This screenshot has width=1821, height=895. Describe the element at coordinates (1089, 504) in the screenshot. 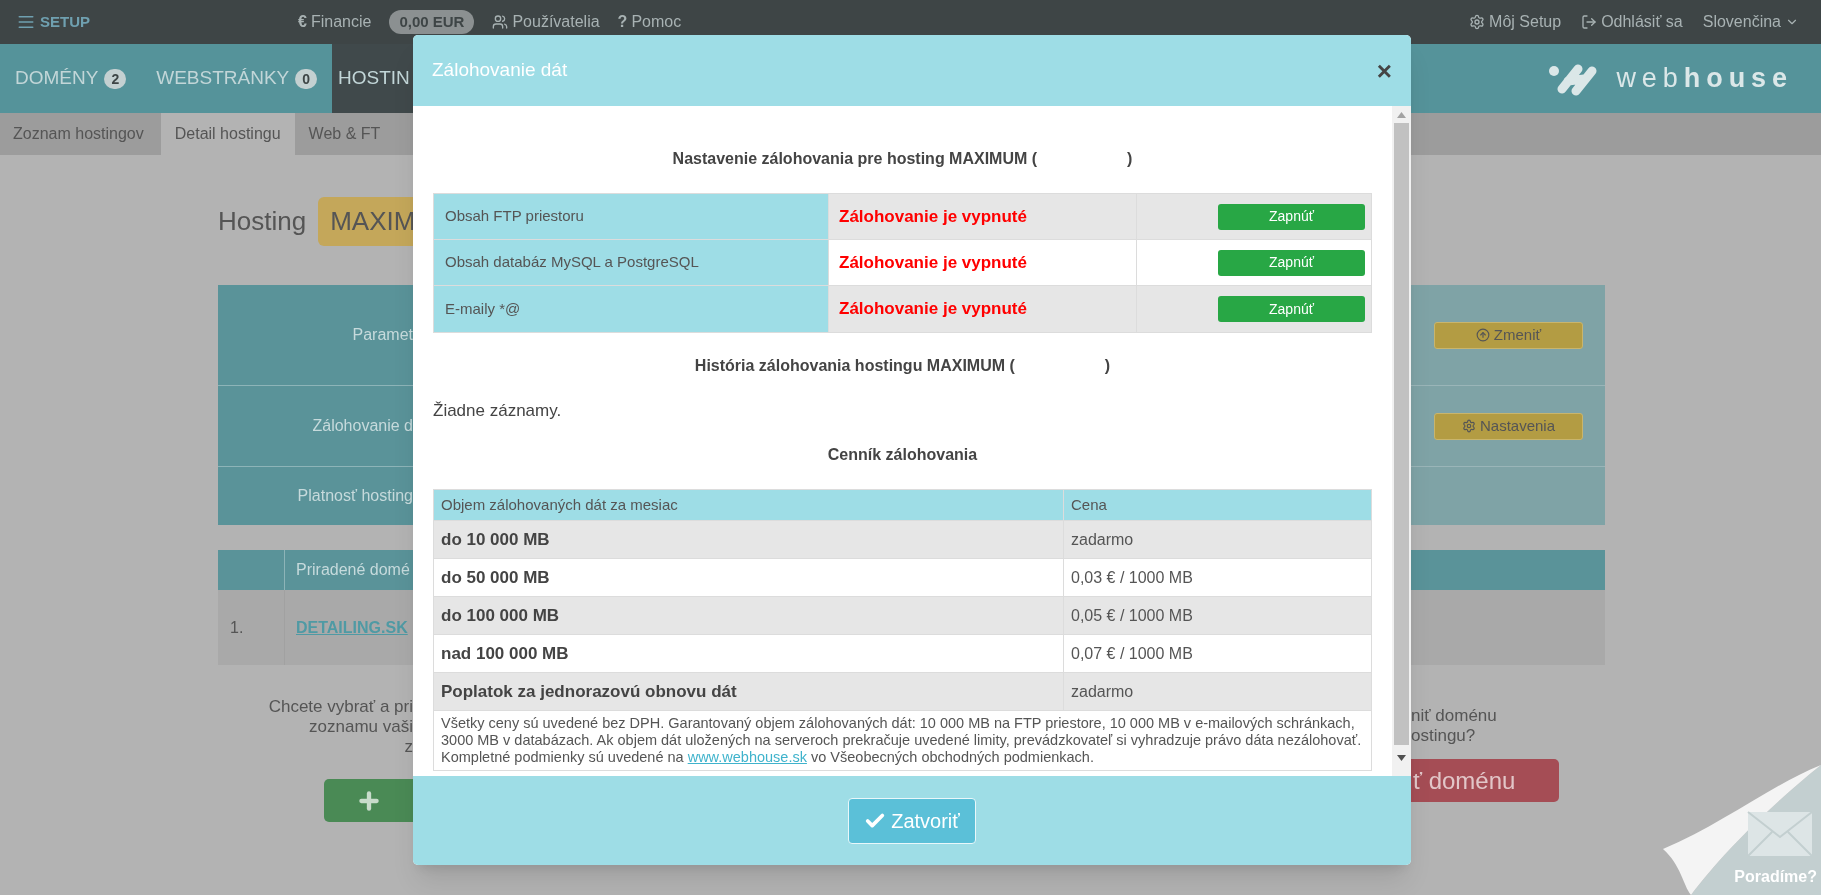

I see `column-header: Cena` at that location.